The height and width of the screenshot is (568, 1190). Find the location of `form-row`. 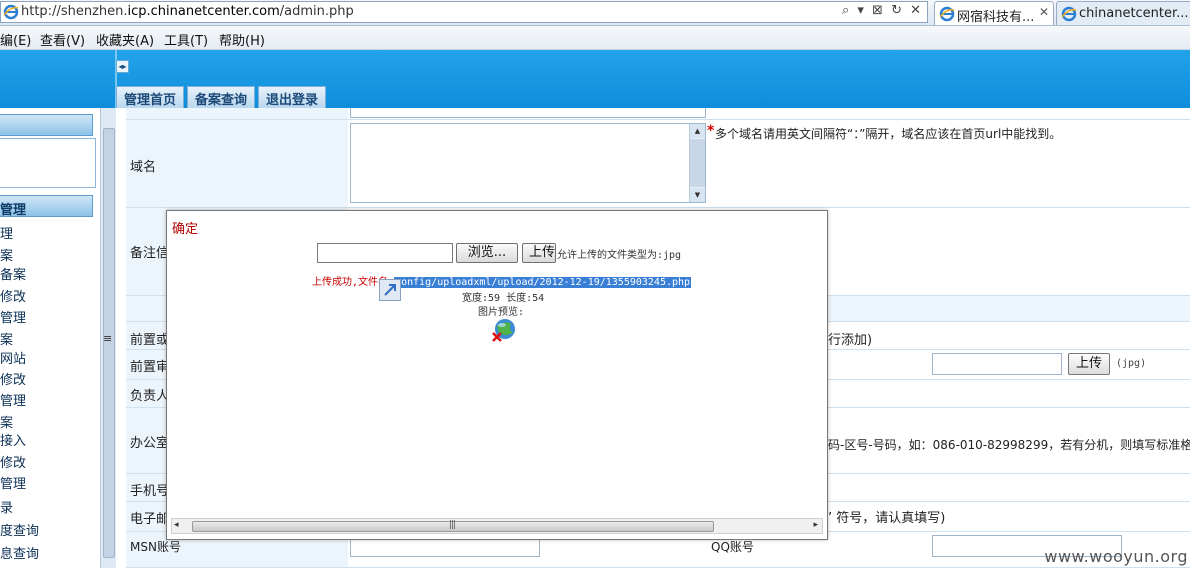

form-row is located at coordinates (658, 114).